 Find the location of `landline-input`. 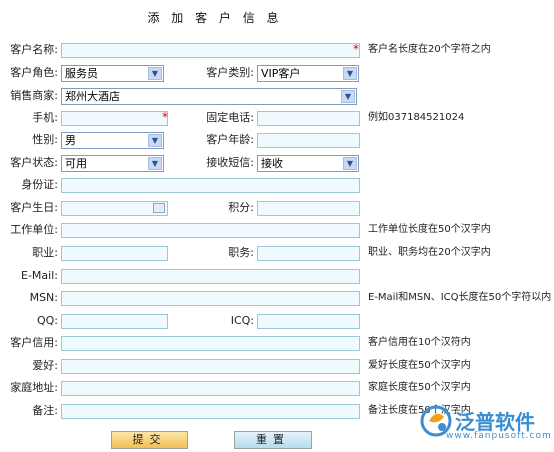

landline-input is located at coordinates (308, 118).